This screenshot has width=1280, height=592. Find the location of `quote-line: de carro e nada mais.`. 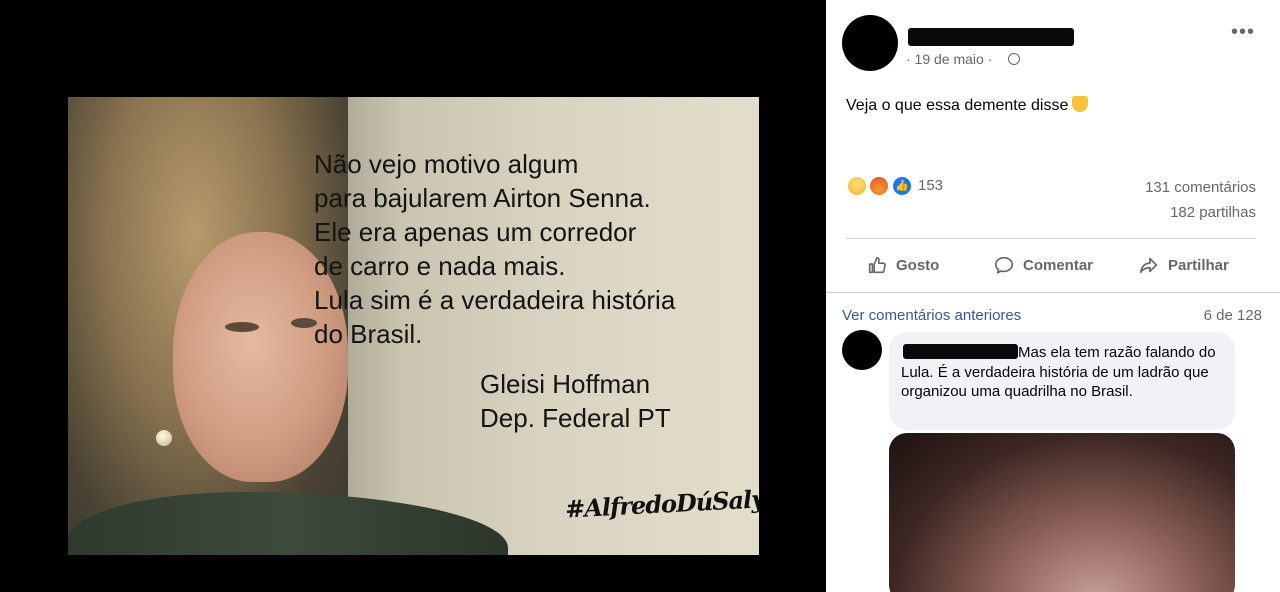

quote-line: de carro e nada mais. is located at coordinates (440, 266).